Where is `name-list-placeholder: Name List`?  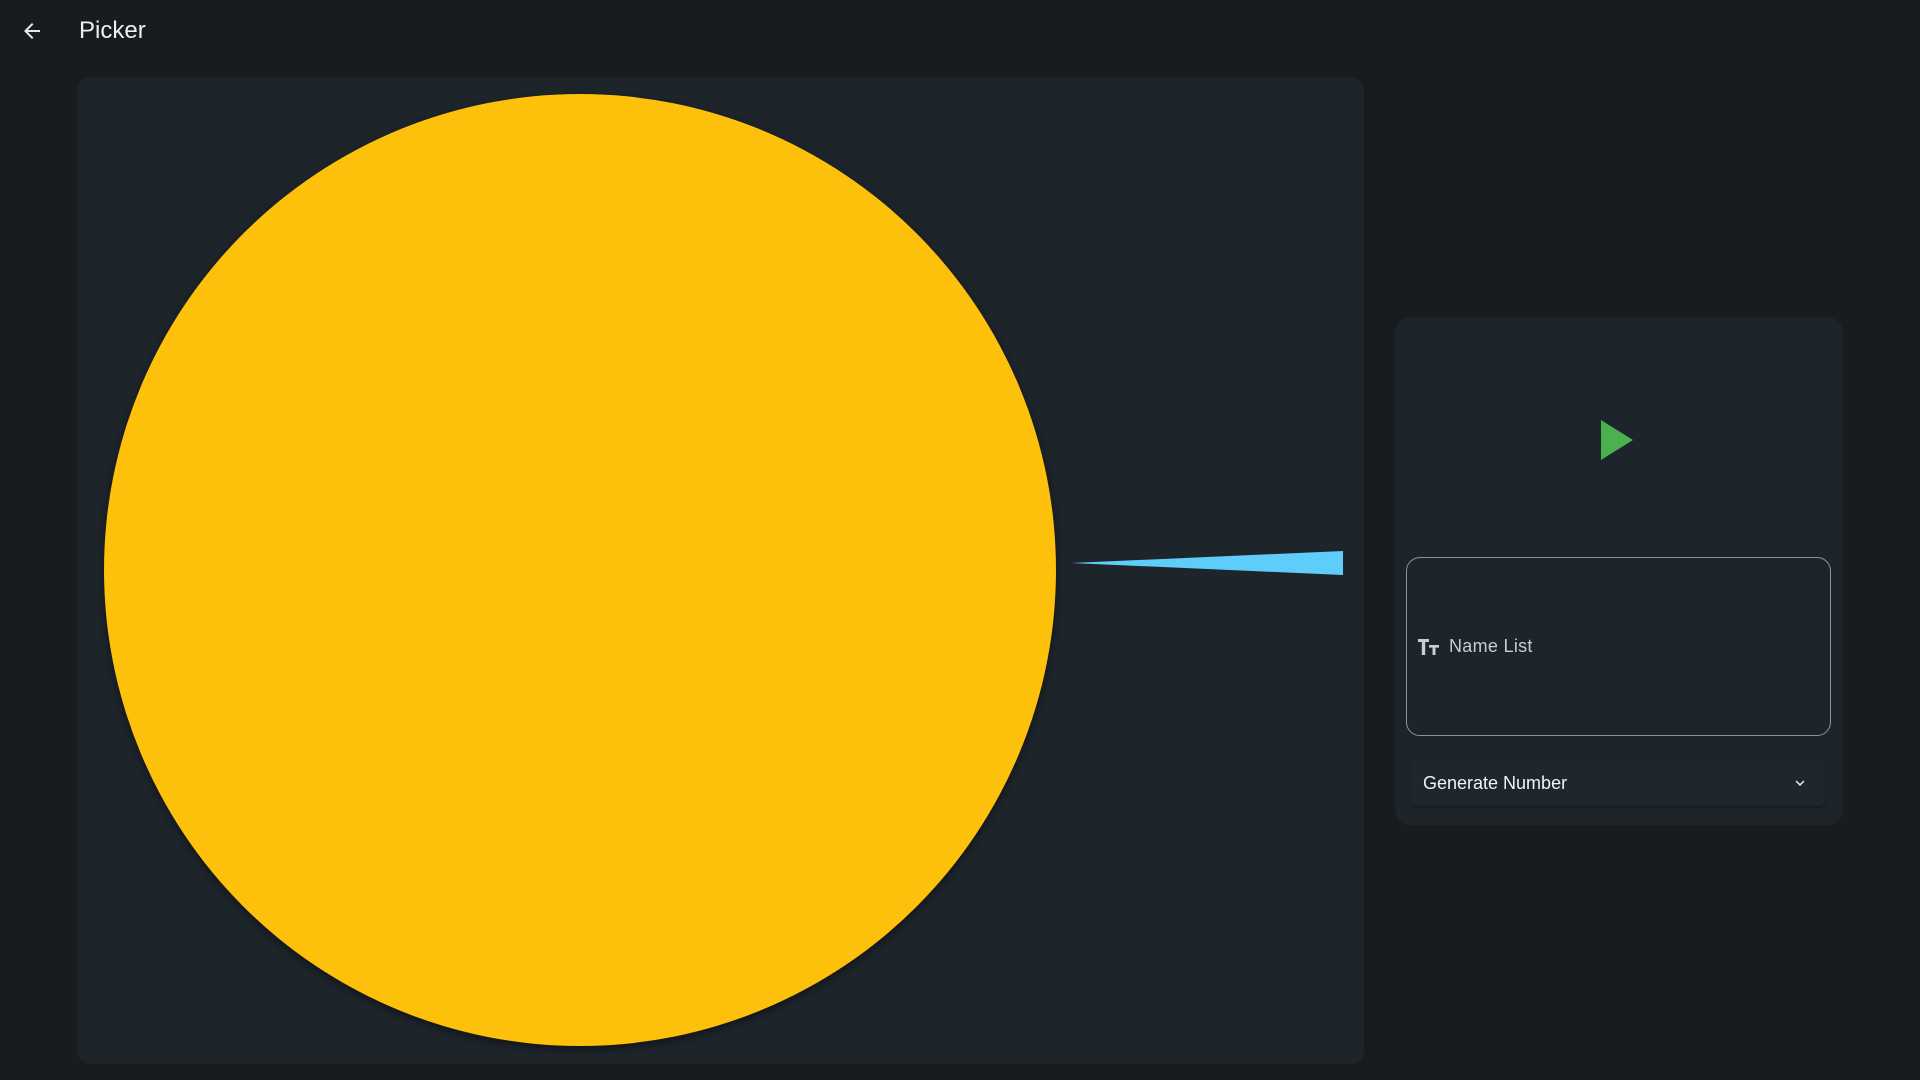
name-list-placeholder: Name List is located at coordinates (1491, 646).